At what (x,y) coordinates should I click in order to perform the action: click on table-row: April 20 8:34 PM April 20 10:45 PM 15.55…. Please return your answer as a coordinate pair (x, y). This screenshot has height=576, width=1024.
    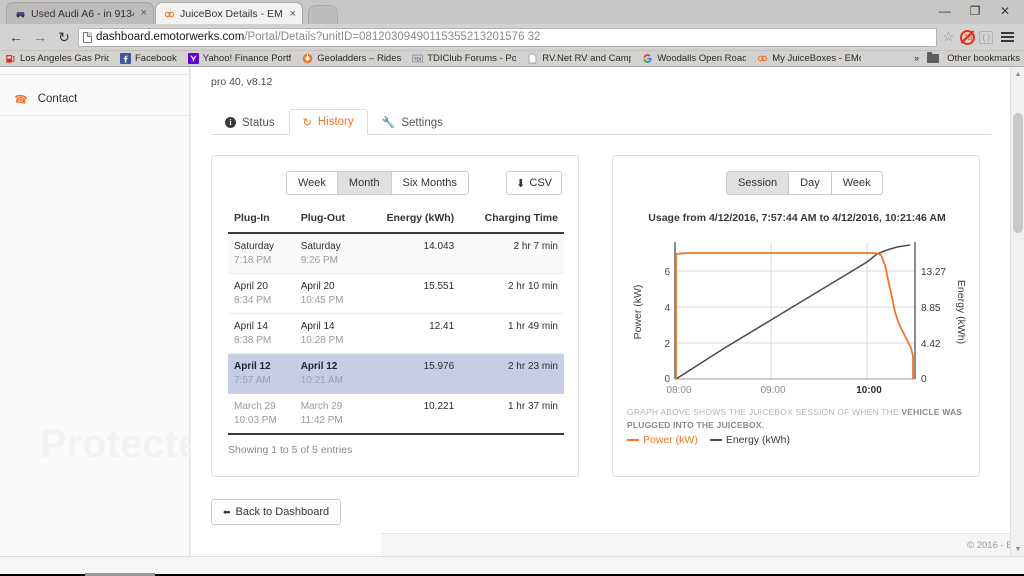
    Looking at the image, I should click on (396, 293).